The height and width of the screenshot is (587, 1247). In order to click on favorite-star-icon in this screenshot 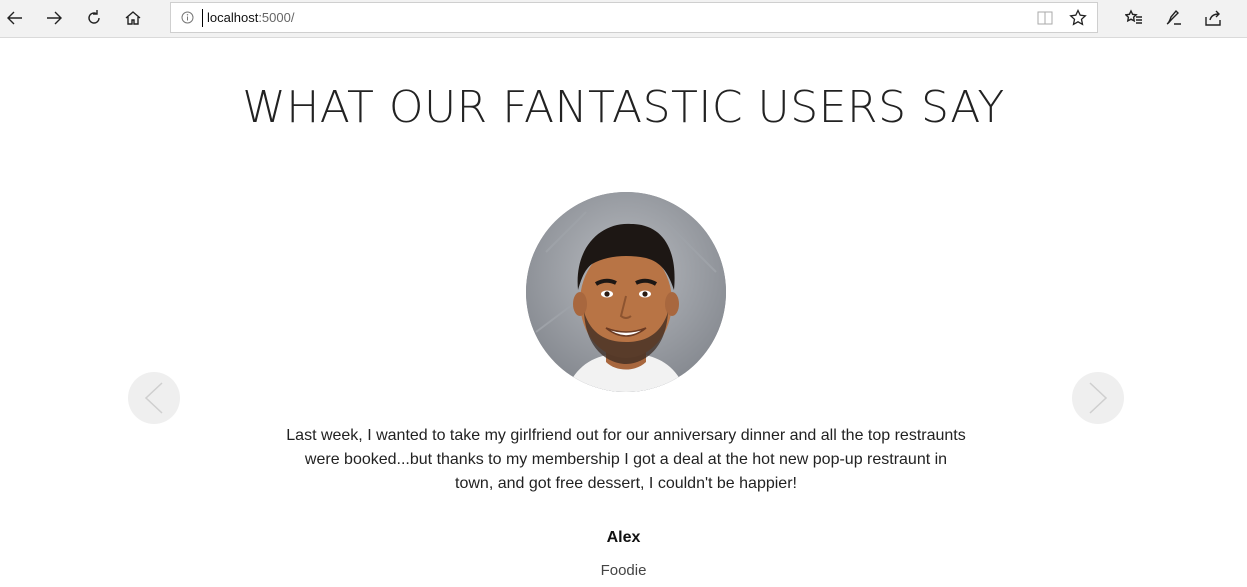, I will do `click(1078, 18)`.